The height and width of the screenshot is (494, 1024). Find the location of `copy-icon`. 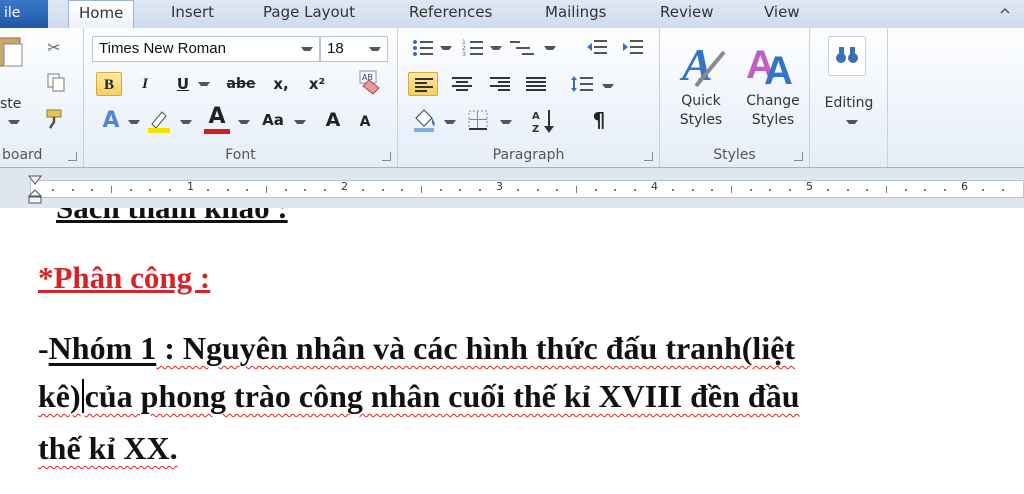

copy-icon is located at coordinates (56, 82).